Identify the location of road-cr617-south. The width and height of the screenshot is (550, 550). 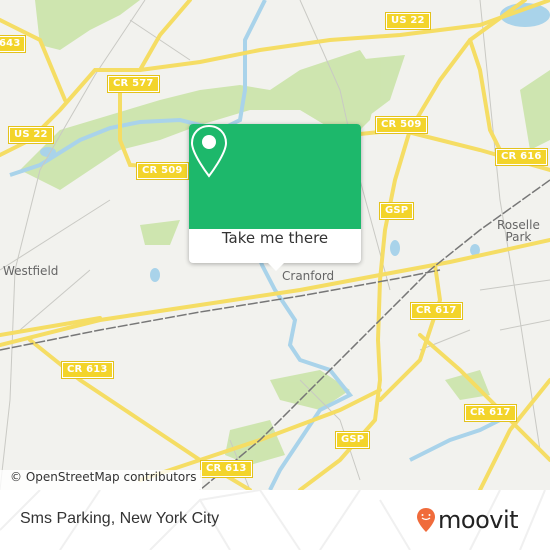
(484, 397).